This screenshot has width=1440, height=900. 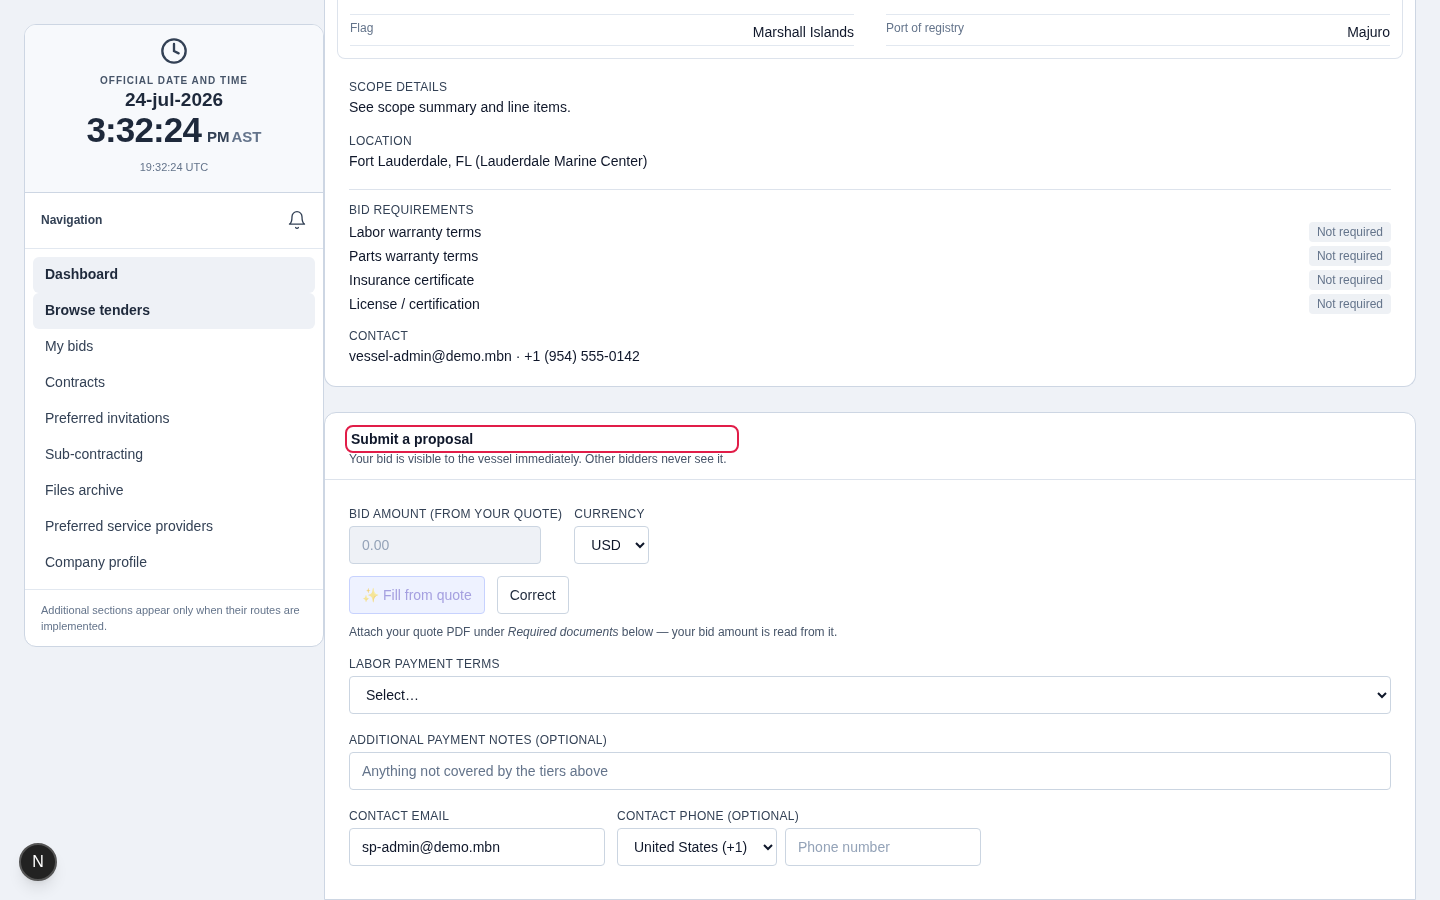 What do you see at coordinates (427, 595) in the screenshot?
I see `button-label: Fill from quote` at bounding box center [427, 595].